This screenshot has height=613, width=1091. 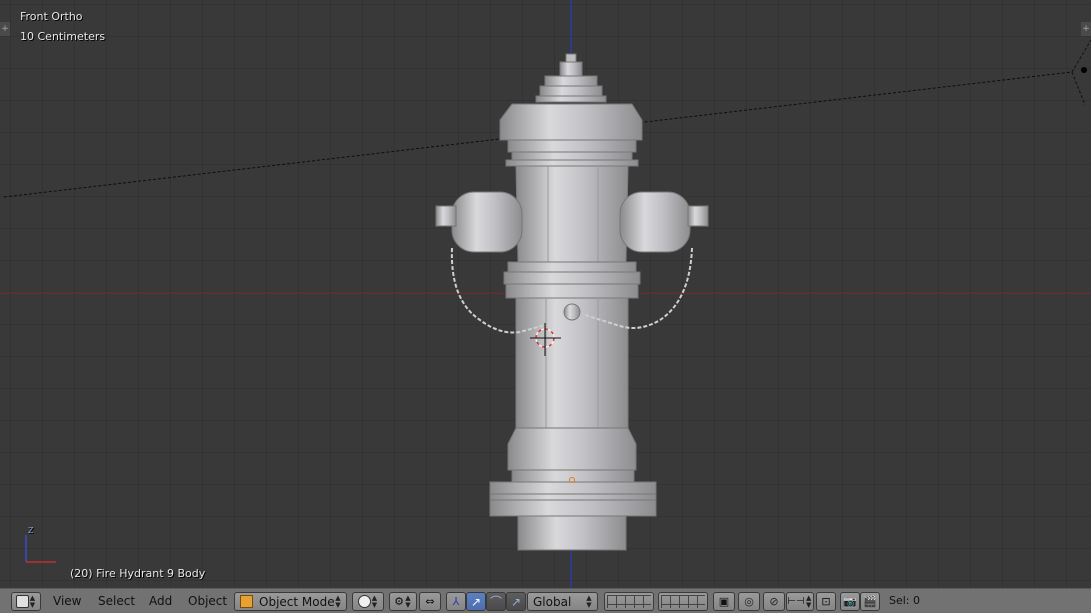 I want to click on editor-type-button: ▲ ▼, so click(x=26, y=601).